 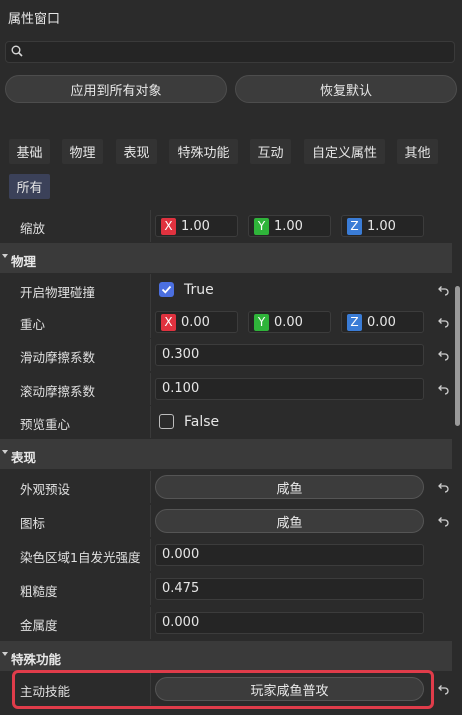 I want to click on property-row-roughness: 粗糙度 0.475, so click(x=226, y=589).